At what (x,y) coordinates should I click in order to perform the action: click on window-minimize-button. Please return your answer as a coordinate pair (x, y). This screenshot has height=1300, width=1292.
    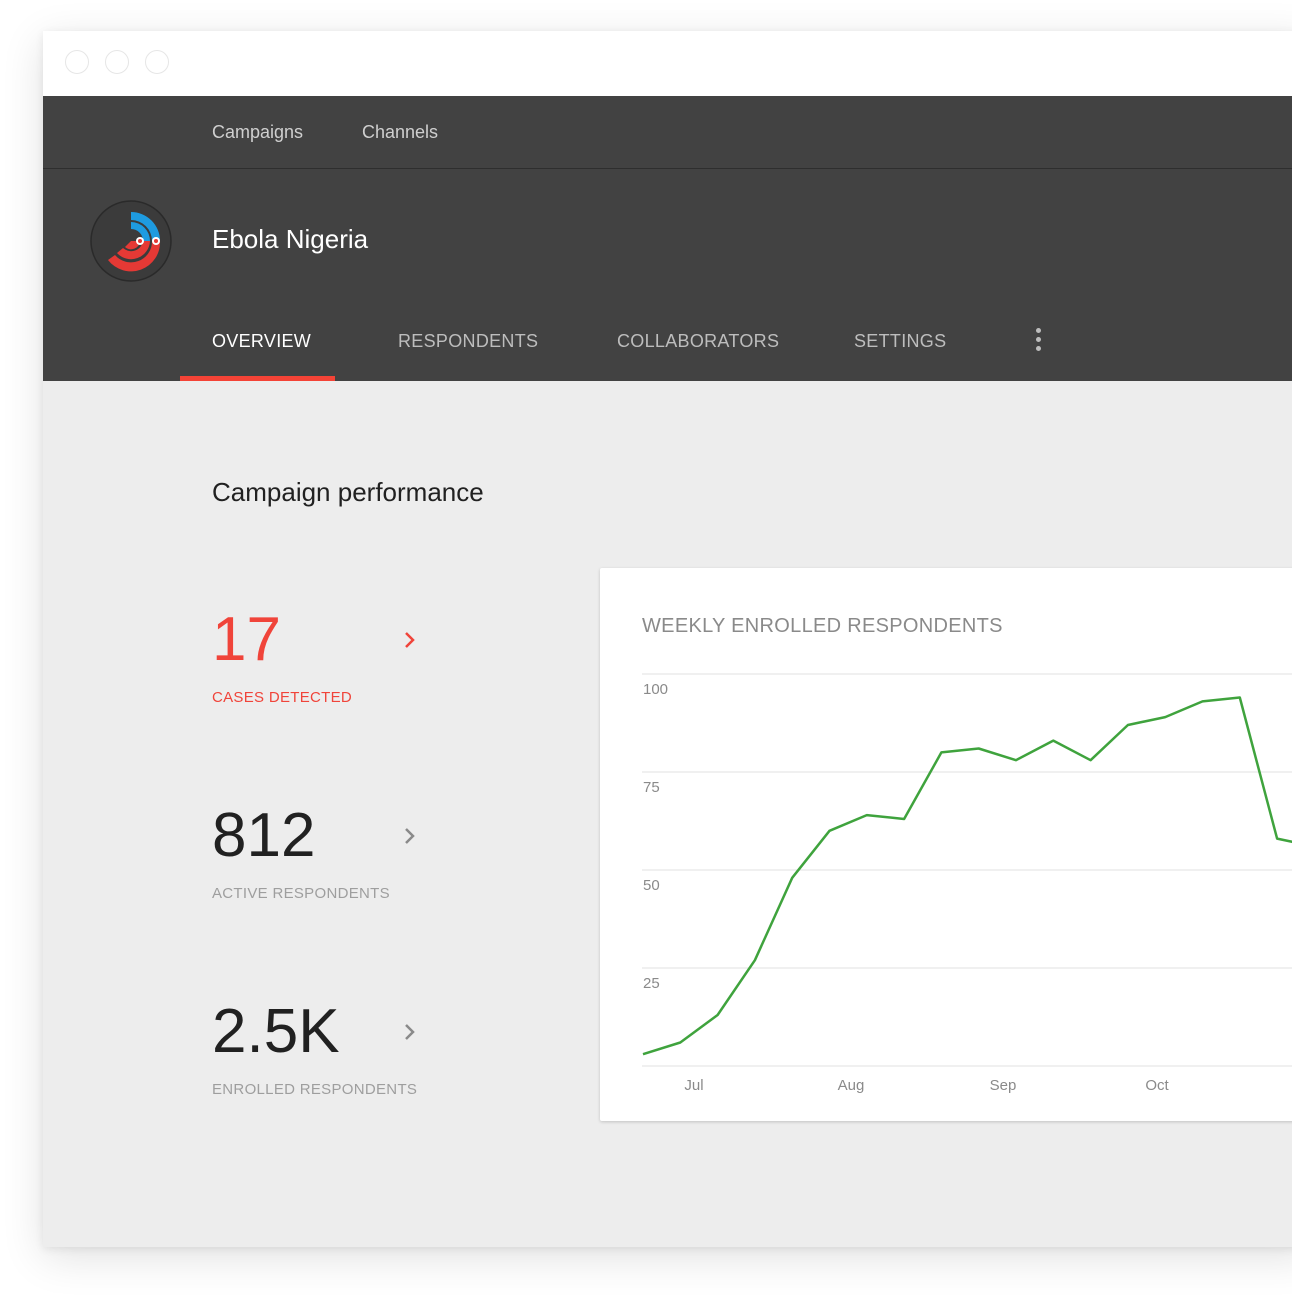
    Looking at the image, I should click on (117, 62).